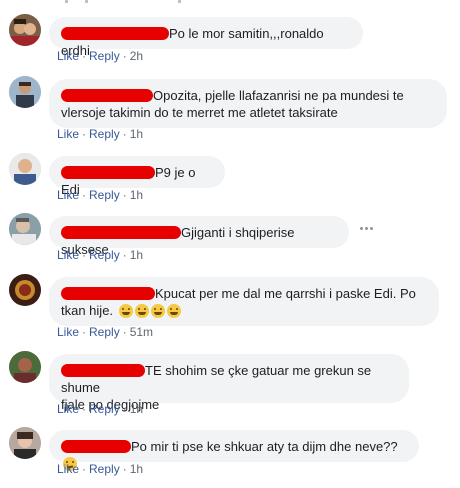 This screenshot has width=460, height=488. I want to click on comment-timestamp: 2h, so click(136, 56).